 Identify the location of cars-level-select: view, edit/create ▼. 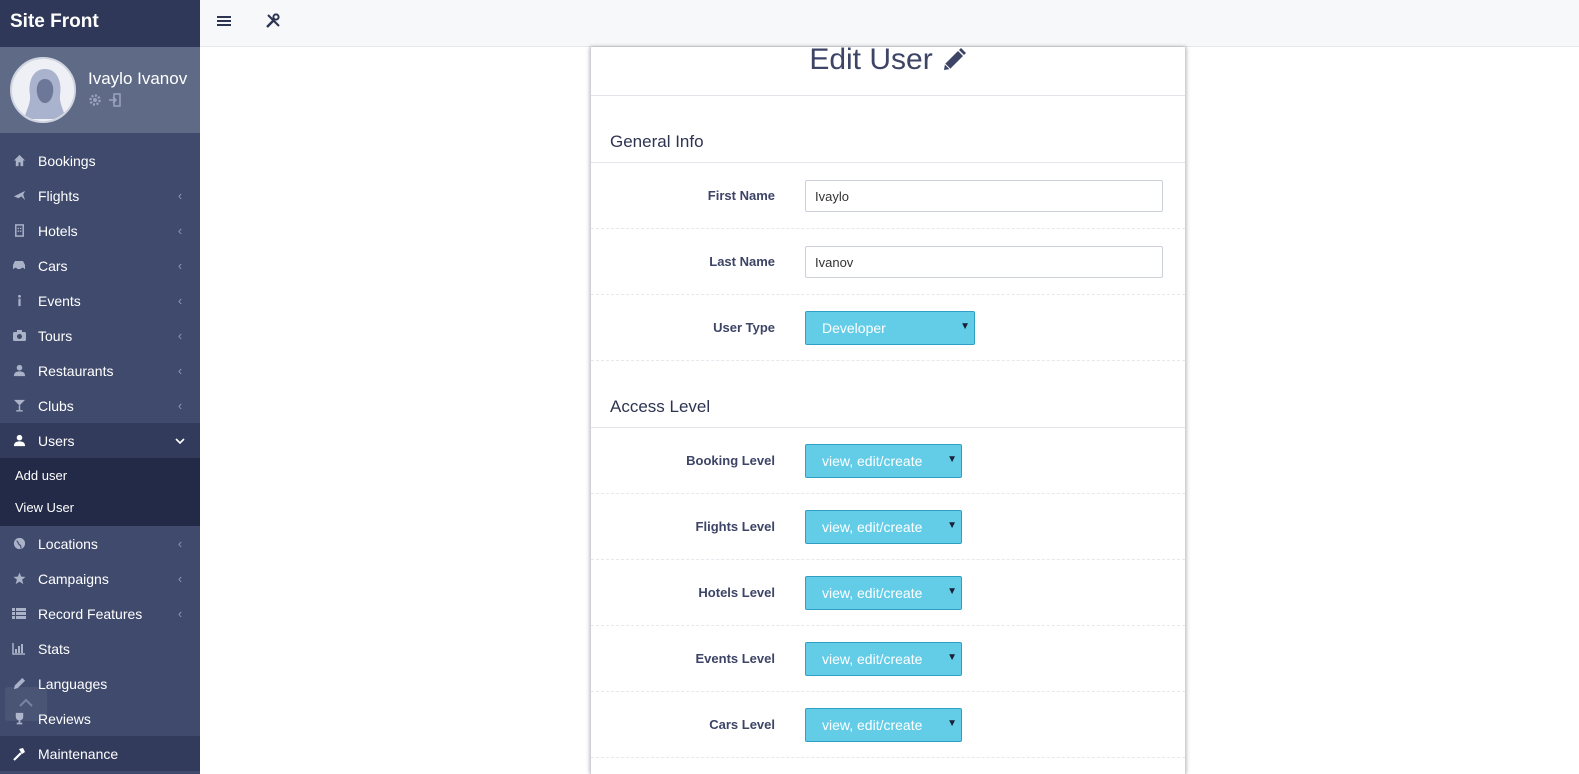
(883, 725).